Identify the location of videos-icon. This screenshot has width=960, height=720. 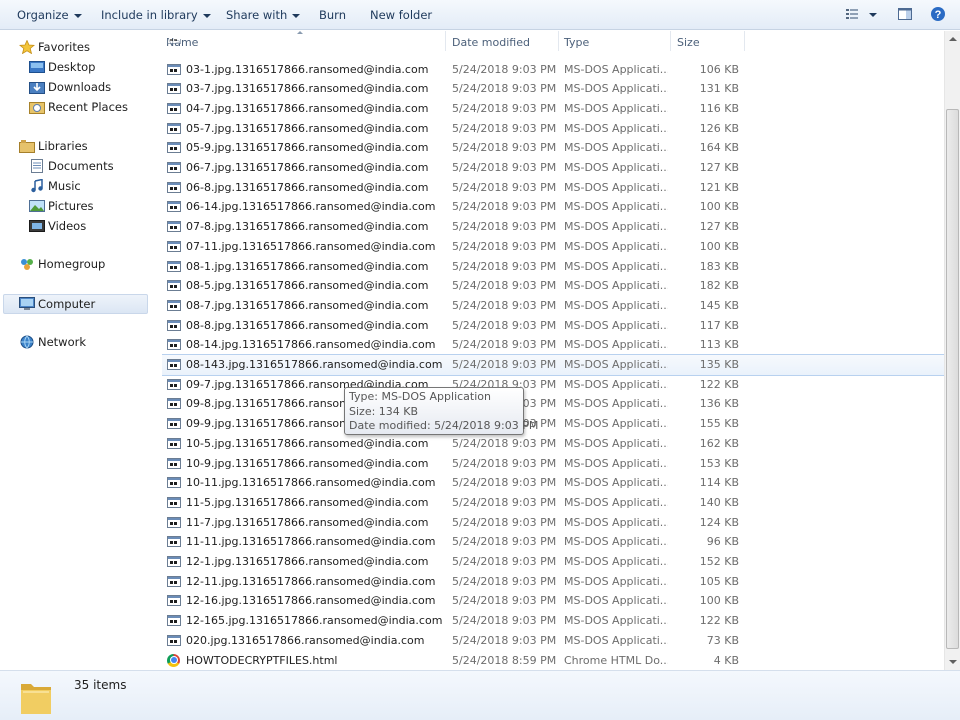
(37, 226).